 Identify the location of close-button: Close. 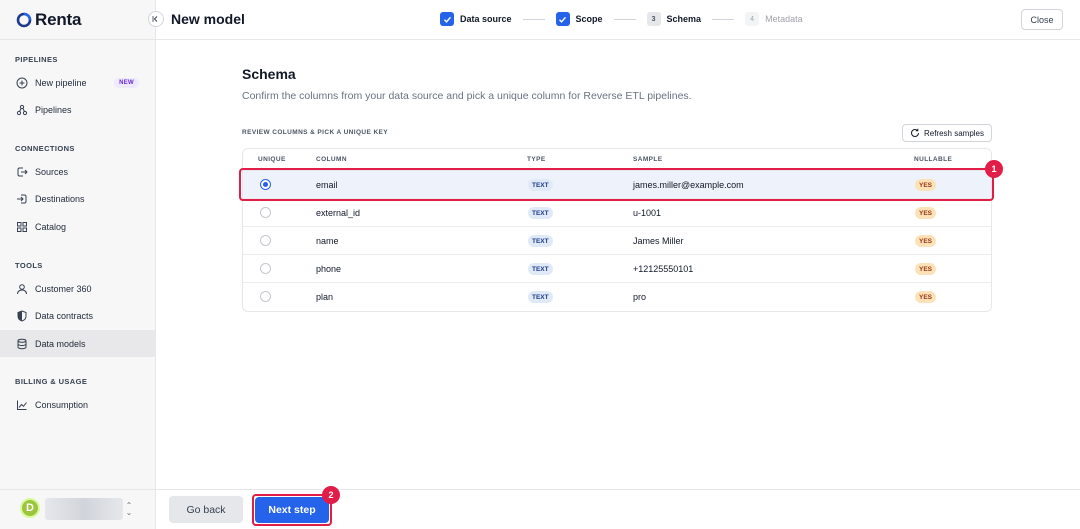
(1042, 19).